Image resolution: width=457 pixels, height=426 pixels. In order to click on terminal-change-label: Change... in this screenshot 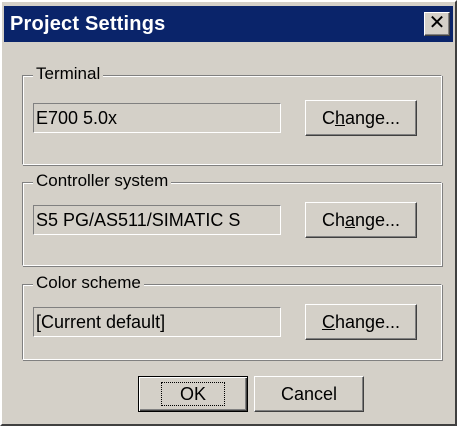, I will do `click(361, 118)`.